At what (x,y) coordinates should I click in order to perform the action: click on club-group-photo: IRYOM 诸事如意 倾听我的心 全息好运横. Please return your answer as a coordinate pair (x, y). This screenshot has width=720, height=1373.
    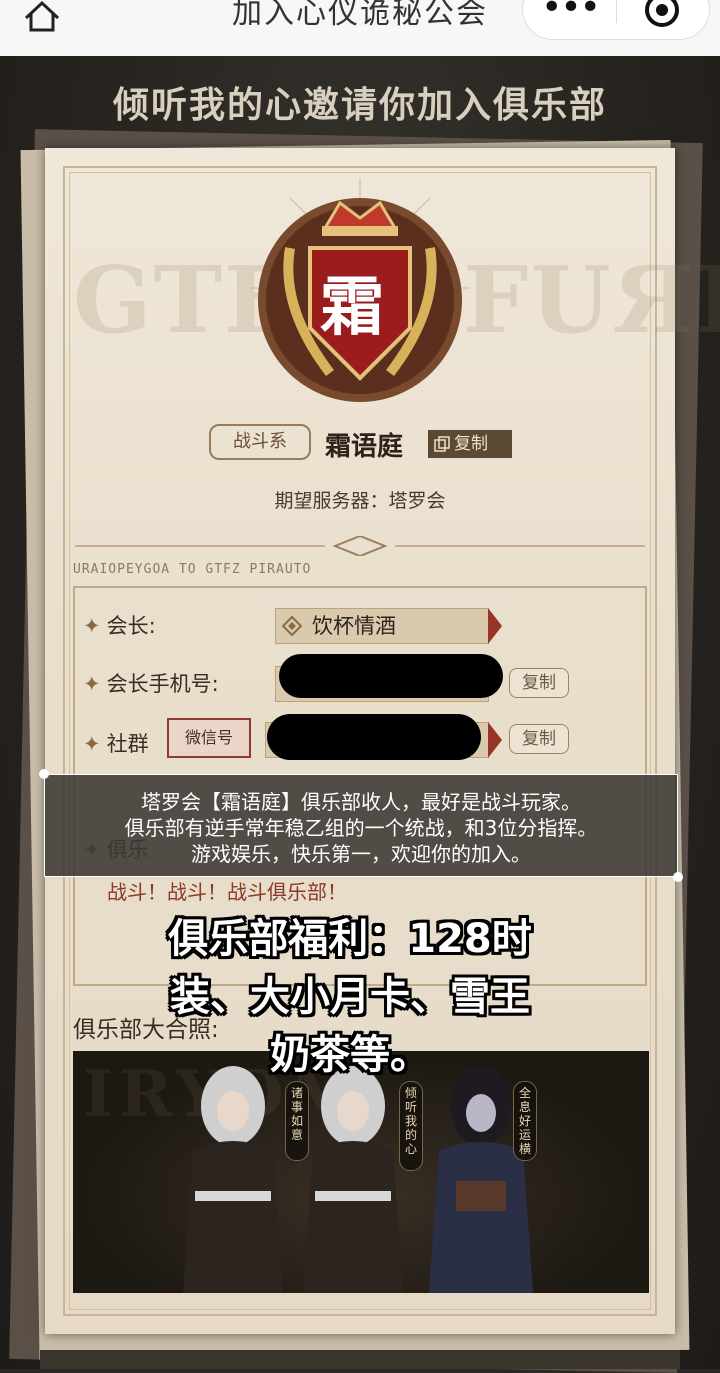
    Looking at the image, I should click on (361, 1172).